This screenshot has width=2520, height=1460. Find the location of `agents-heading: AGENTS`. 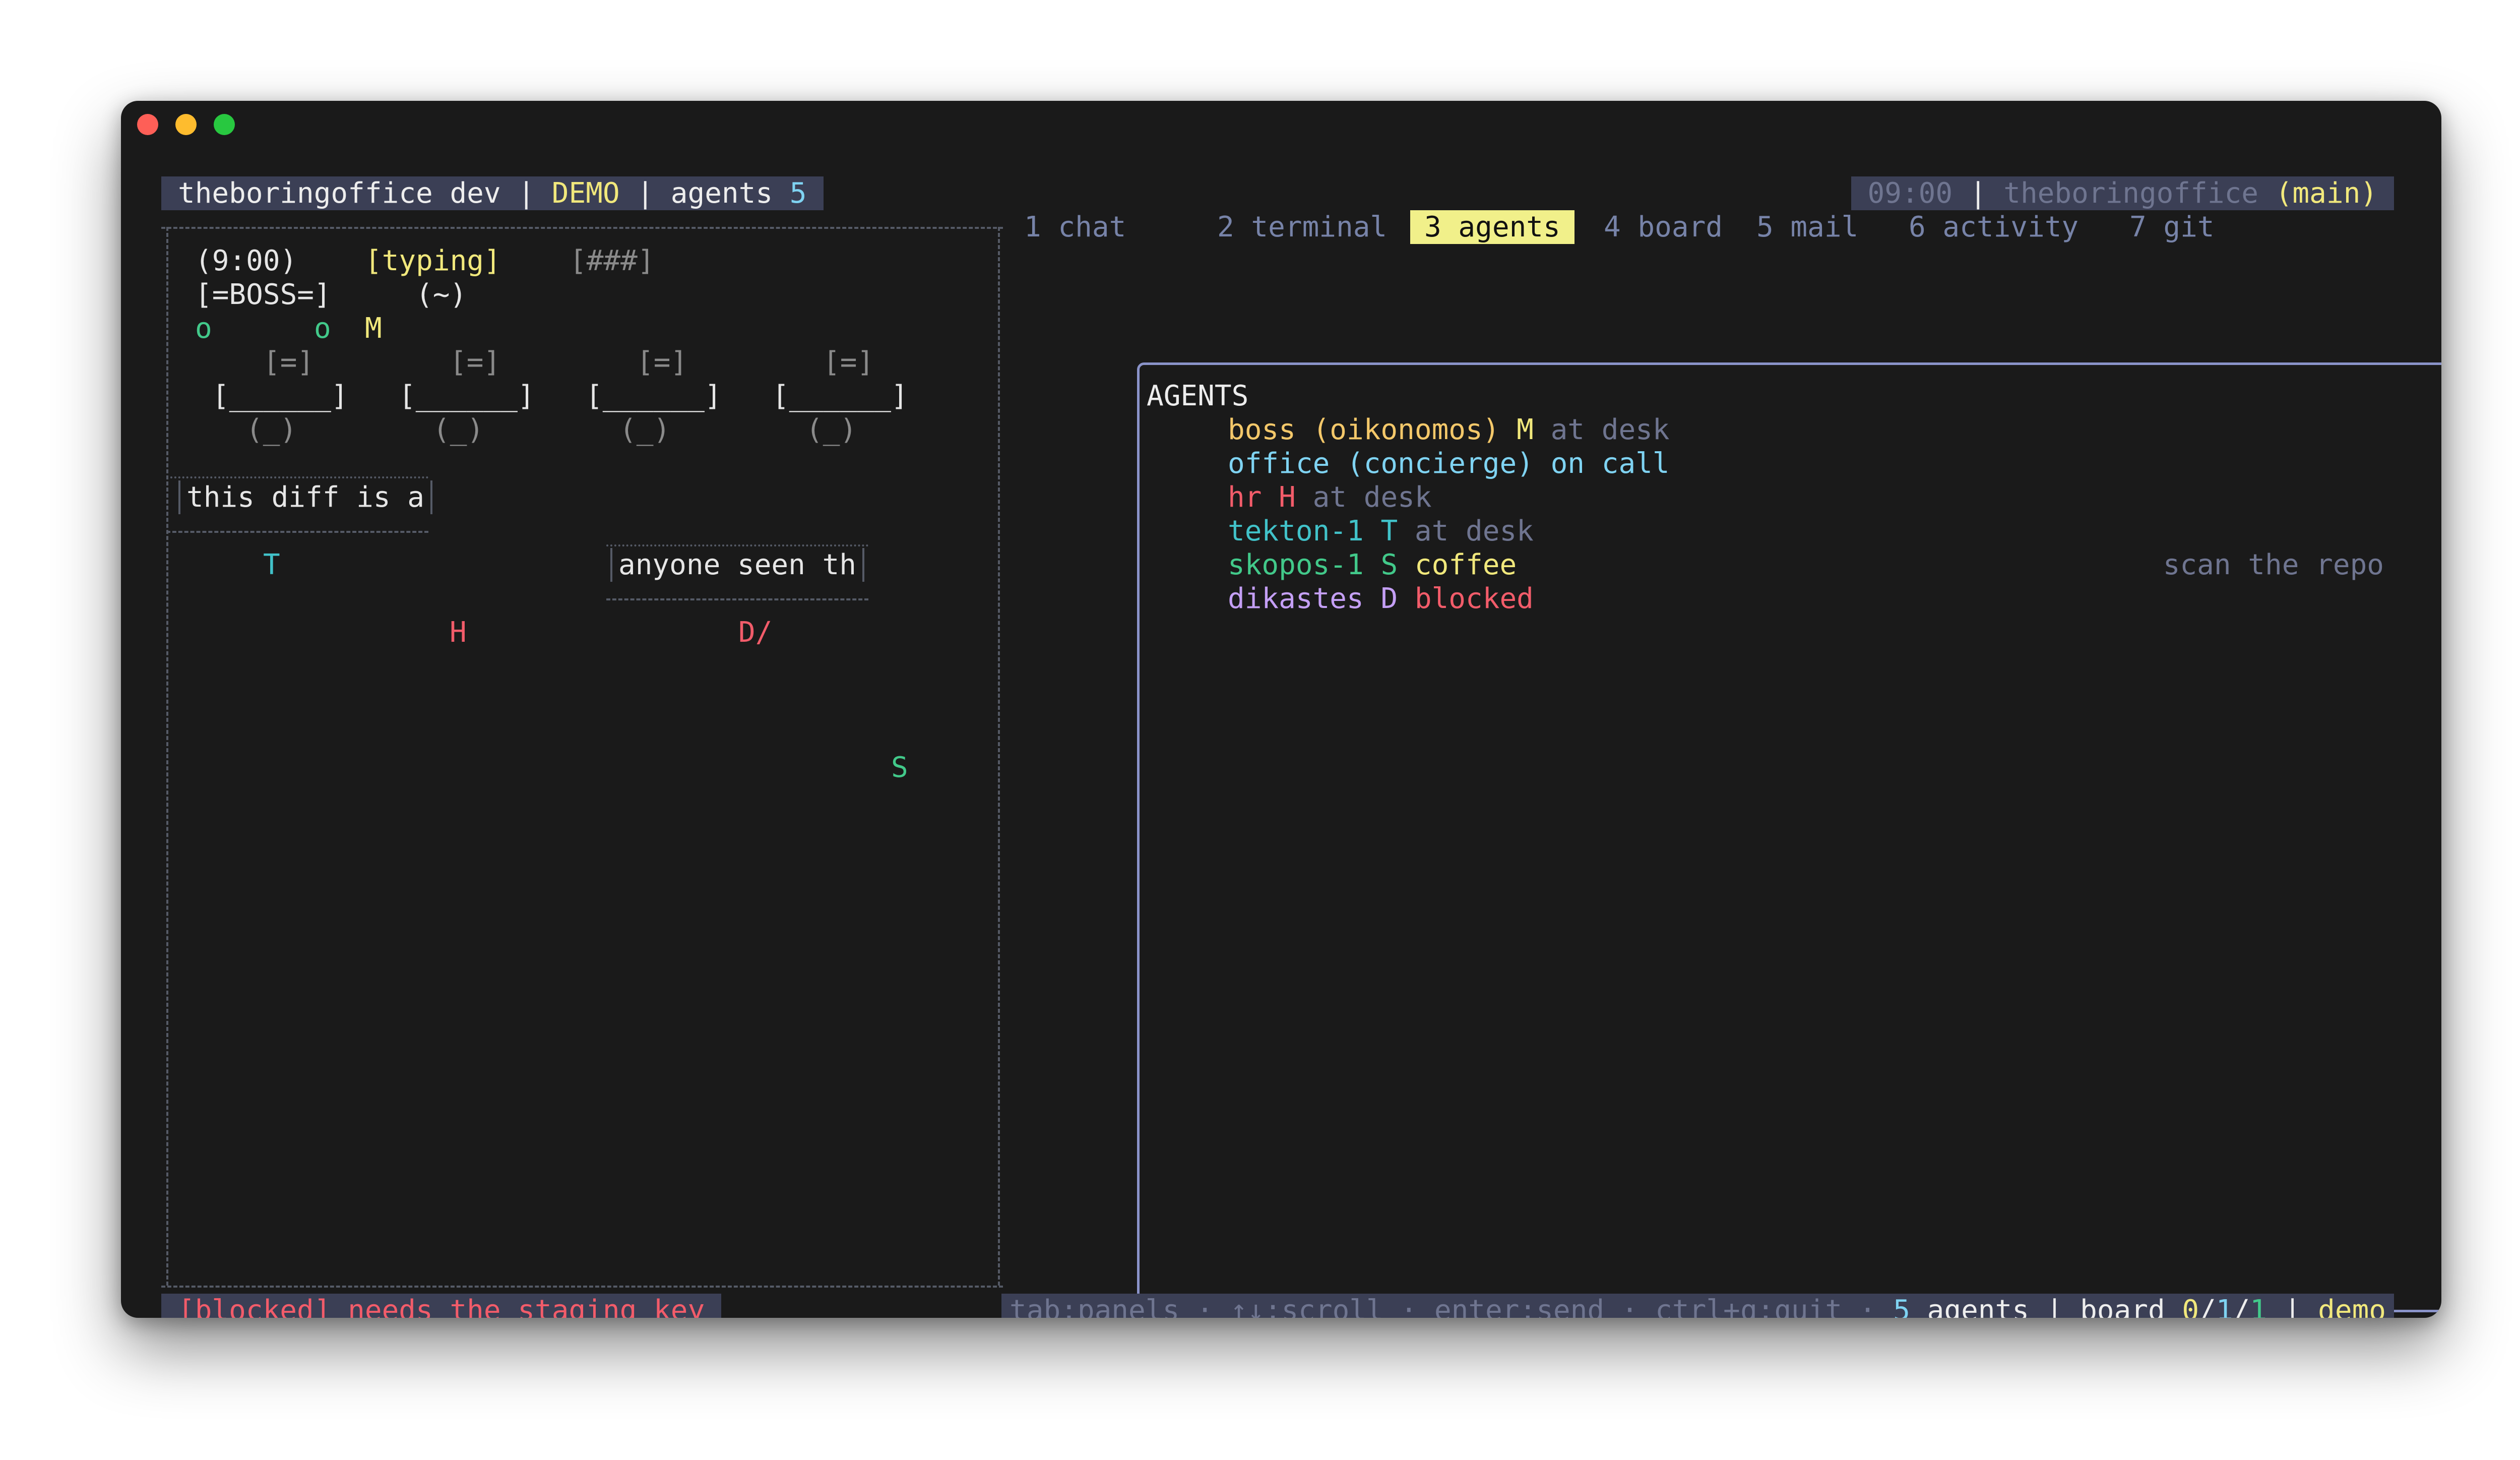

agents-heading: AGENTS is located at coordinates (1198, 396).